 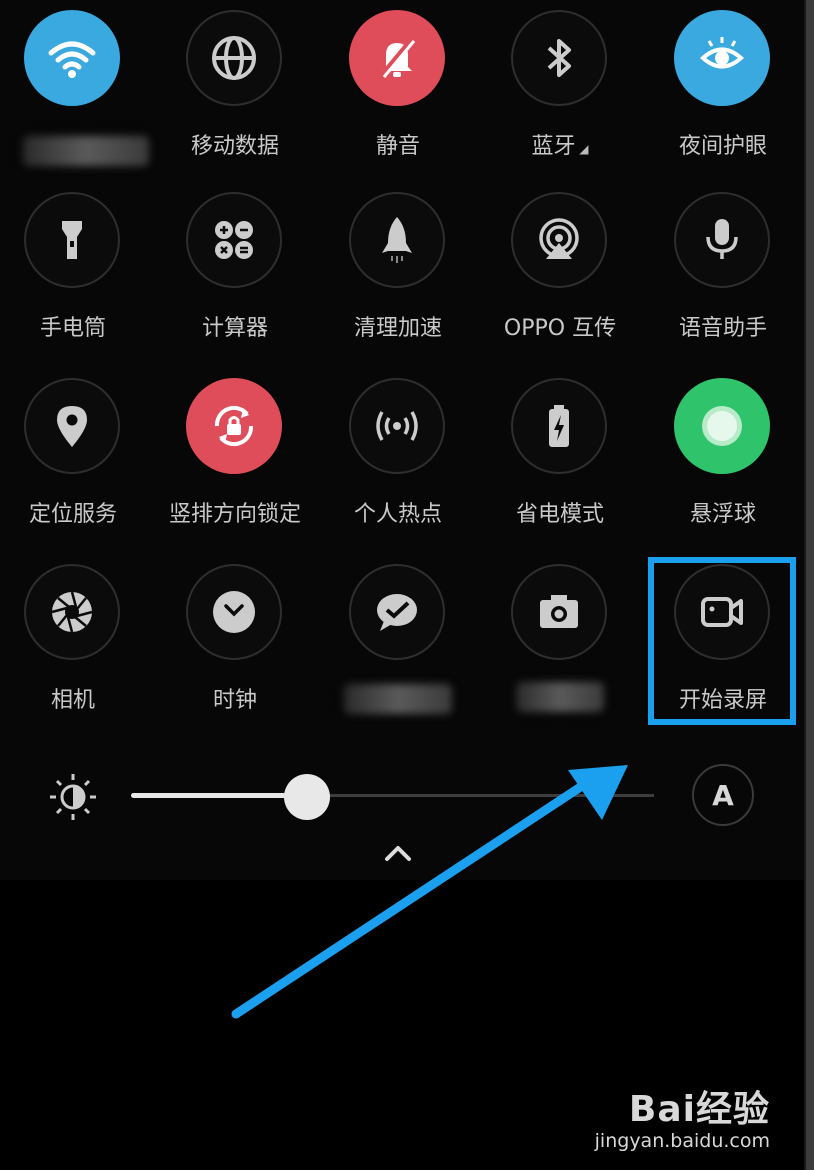 I want to click on tile-wifi, so click(x=76, y=95).